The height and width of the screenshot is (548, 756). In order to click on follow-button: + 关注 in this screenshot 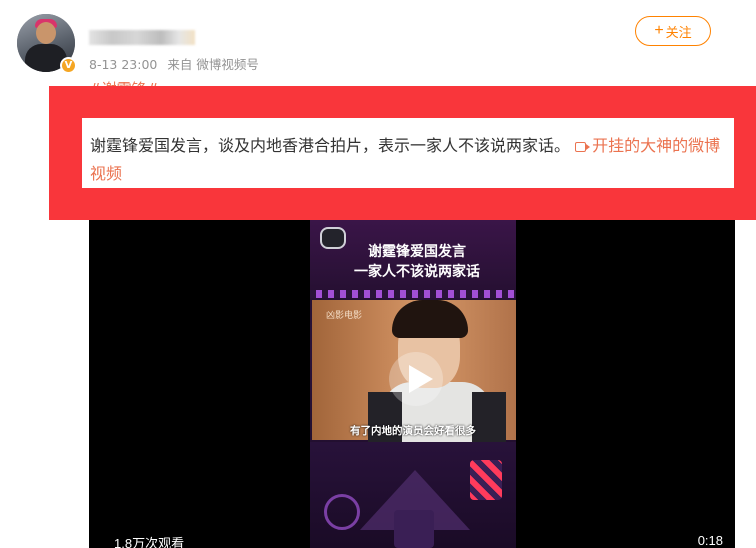, I will do `click(673, 31)`.